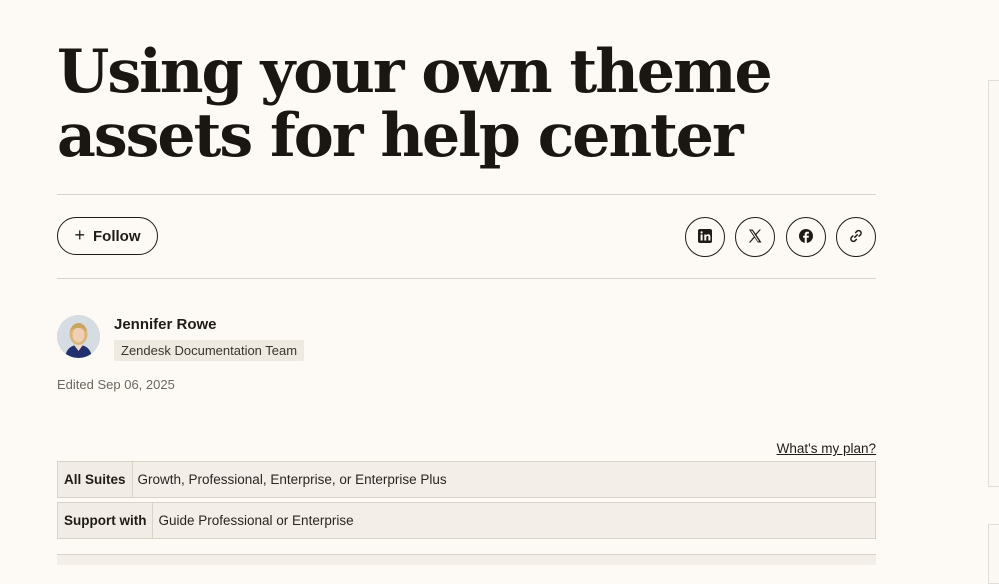 Image resolution: width=999 pixels, height=584 pixels. I want to click on plus-icon: +, so click(79, 235).